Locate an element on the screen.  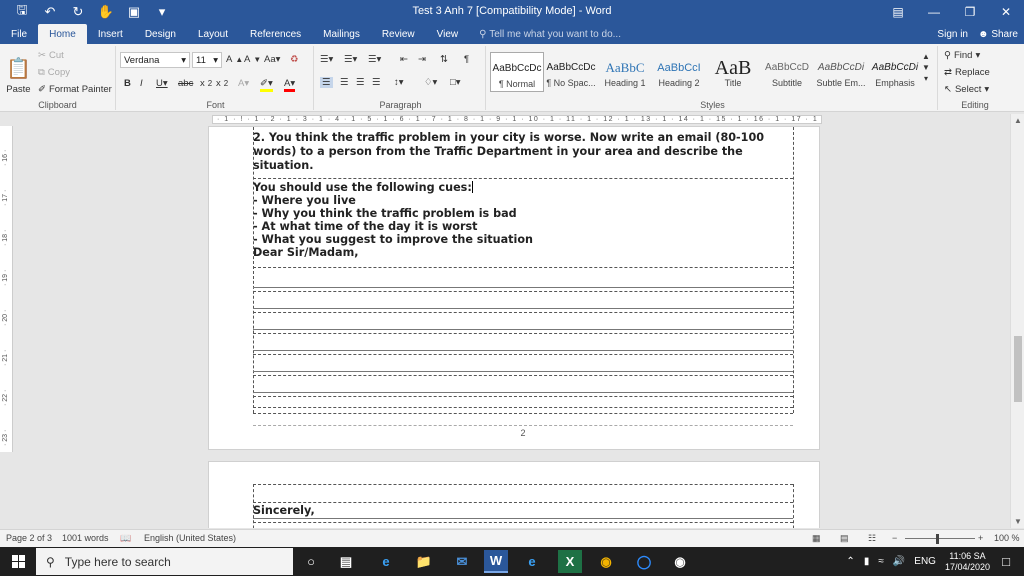
font-size-combo: 11 ▾ is located at coordinates (207, 60).